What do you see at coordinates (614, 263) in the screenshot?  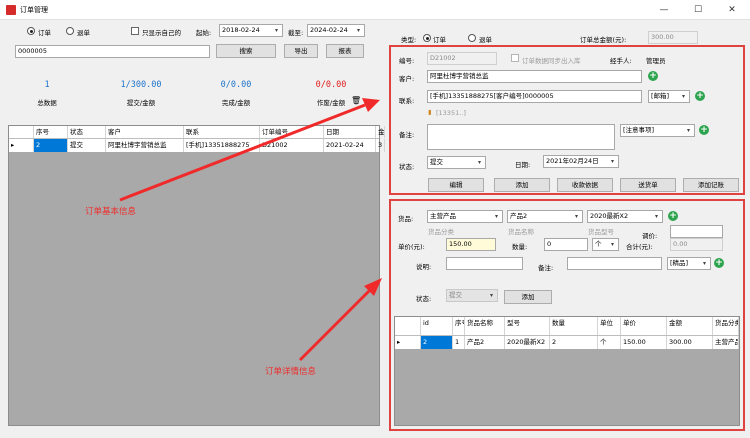 I see `detail-note-field` at bounding box center [614, 263].